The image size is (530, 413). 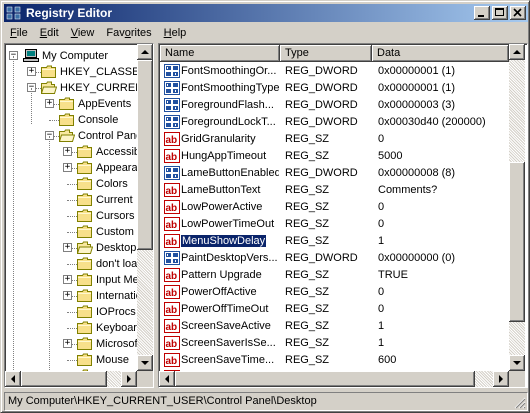 I want to click on value-row: FontSmoothingType REG_DWORD 0x00000001 (1), so click(x=335, y=88).